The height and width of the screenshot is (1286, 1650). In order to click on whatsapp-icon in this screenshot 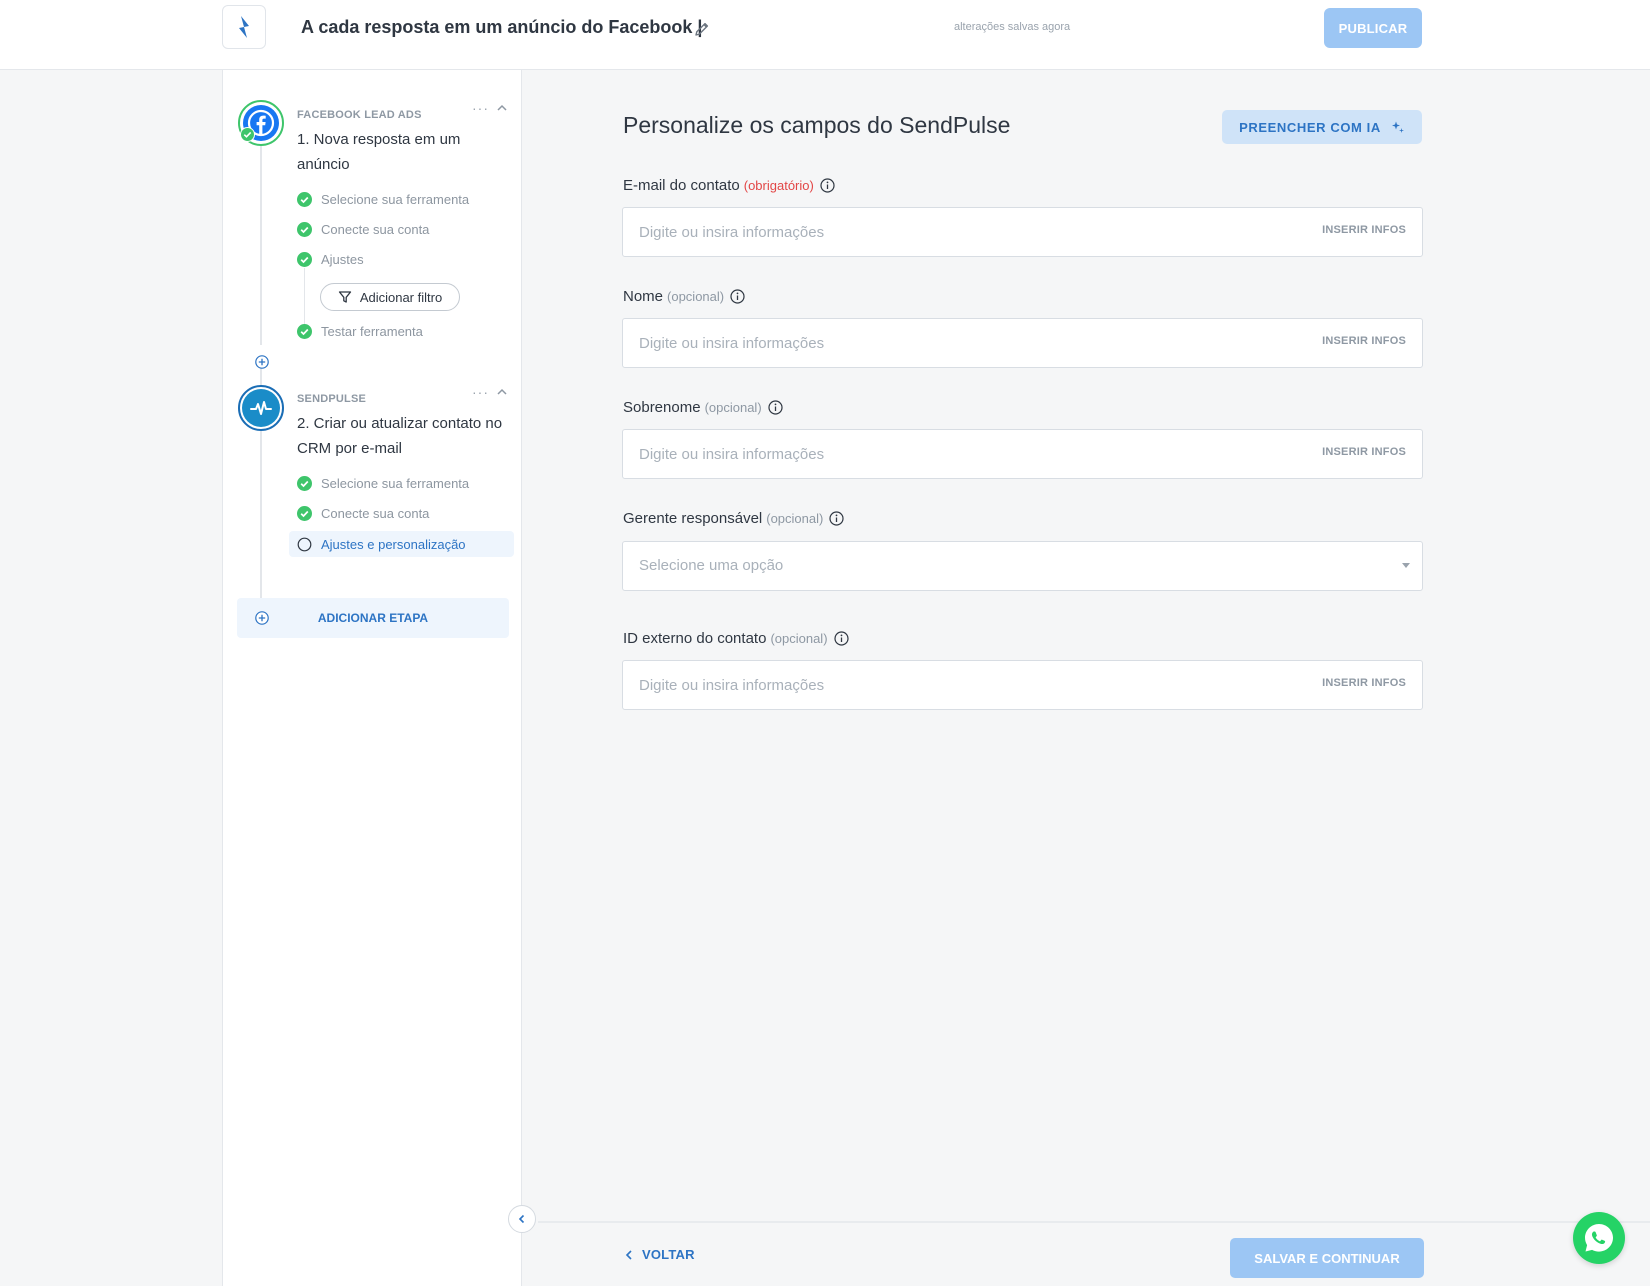, I will do `click(1599, 1238)`.